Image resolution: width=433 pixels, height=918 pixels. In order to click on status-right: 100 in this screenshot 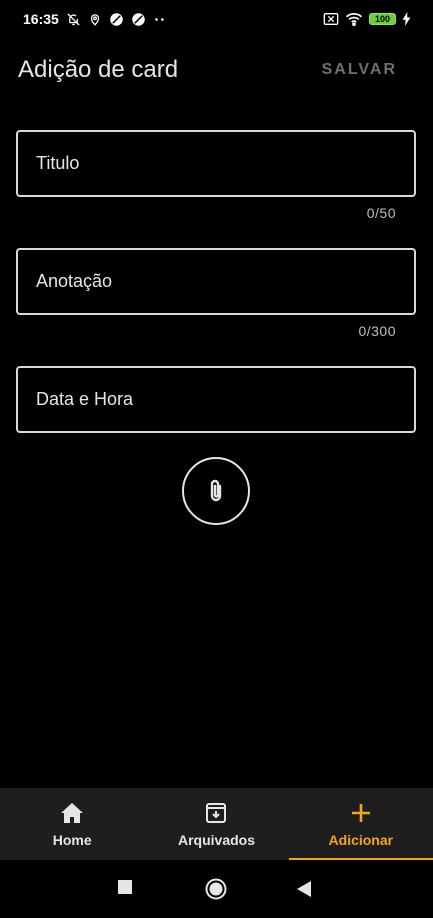, I will do `click(367, 19)`.